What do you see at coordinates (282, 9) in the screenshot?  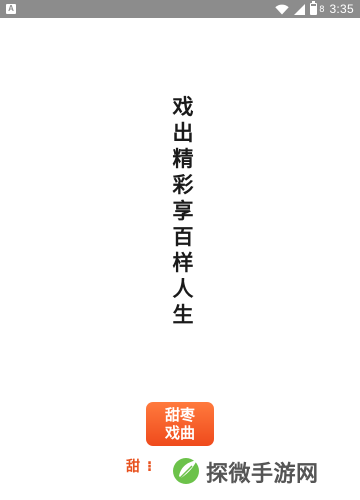 I see `wifi-icon` at bounding box center [282, 9].